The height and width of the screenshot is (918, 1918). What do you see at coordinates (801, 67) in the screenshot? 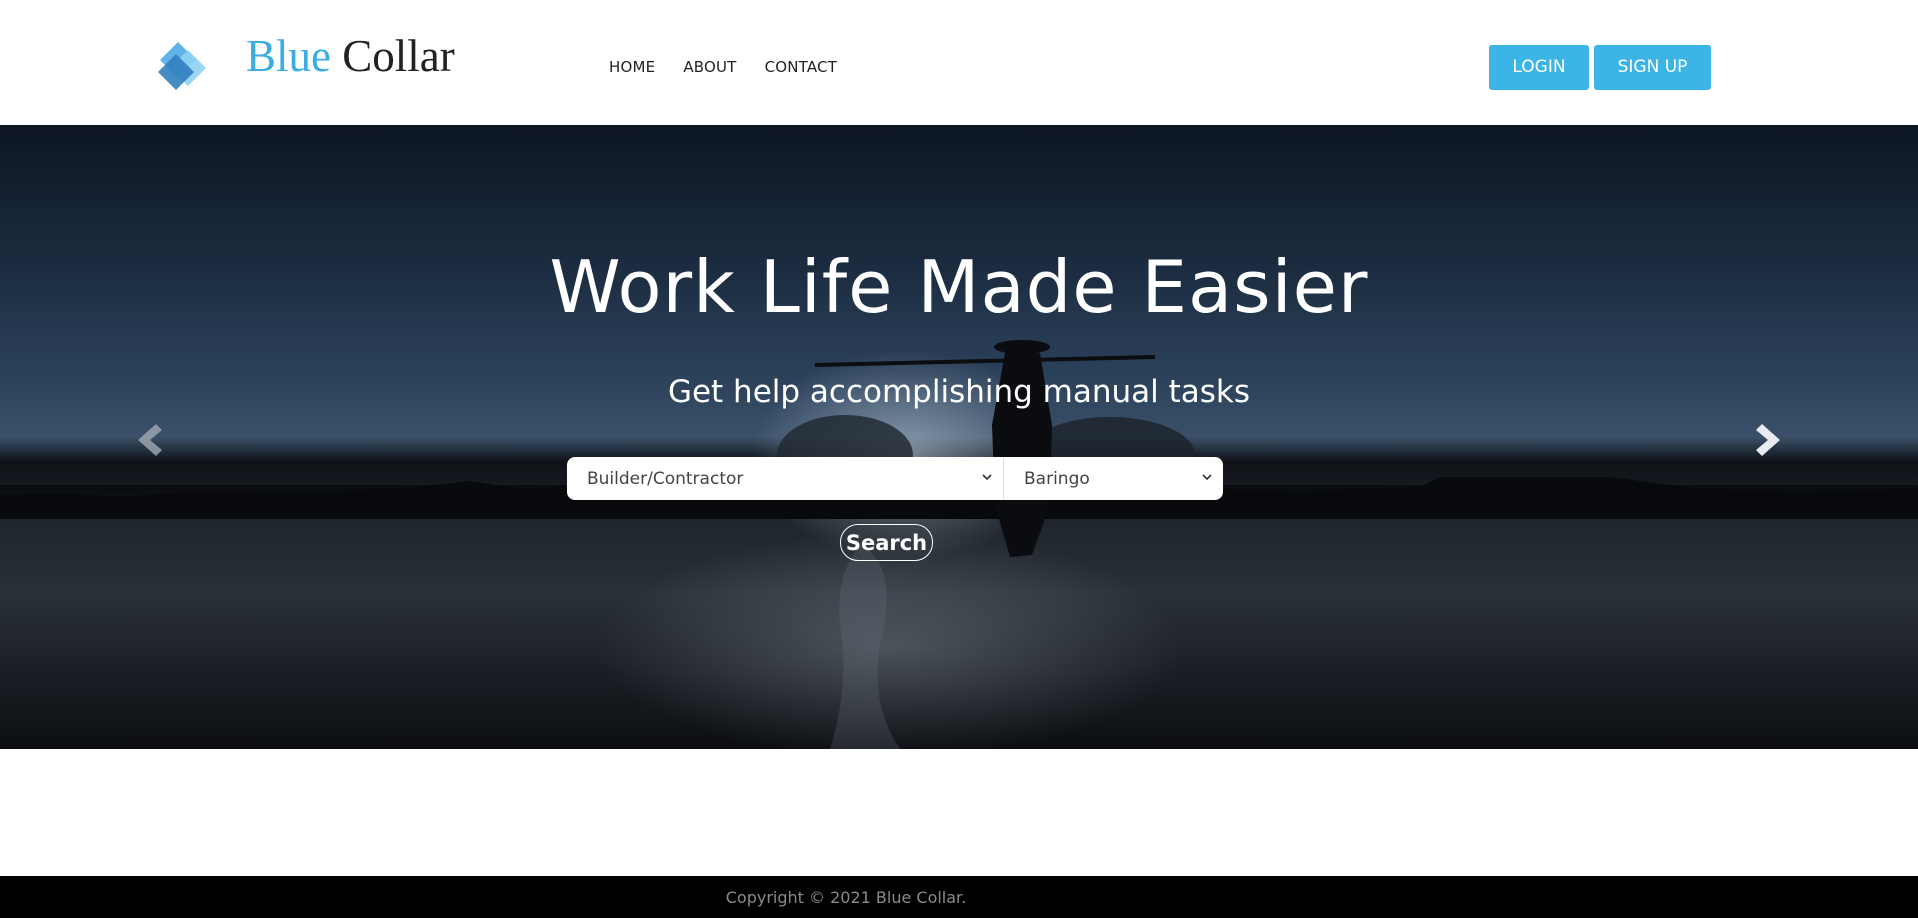
I see `nav-contact-link: CONTACT` at bounding box center [801, 67].